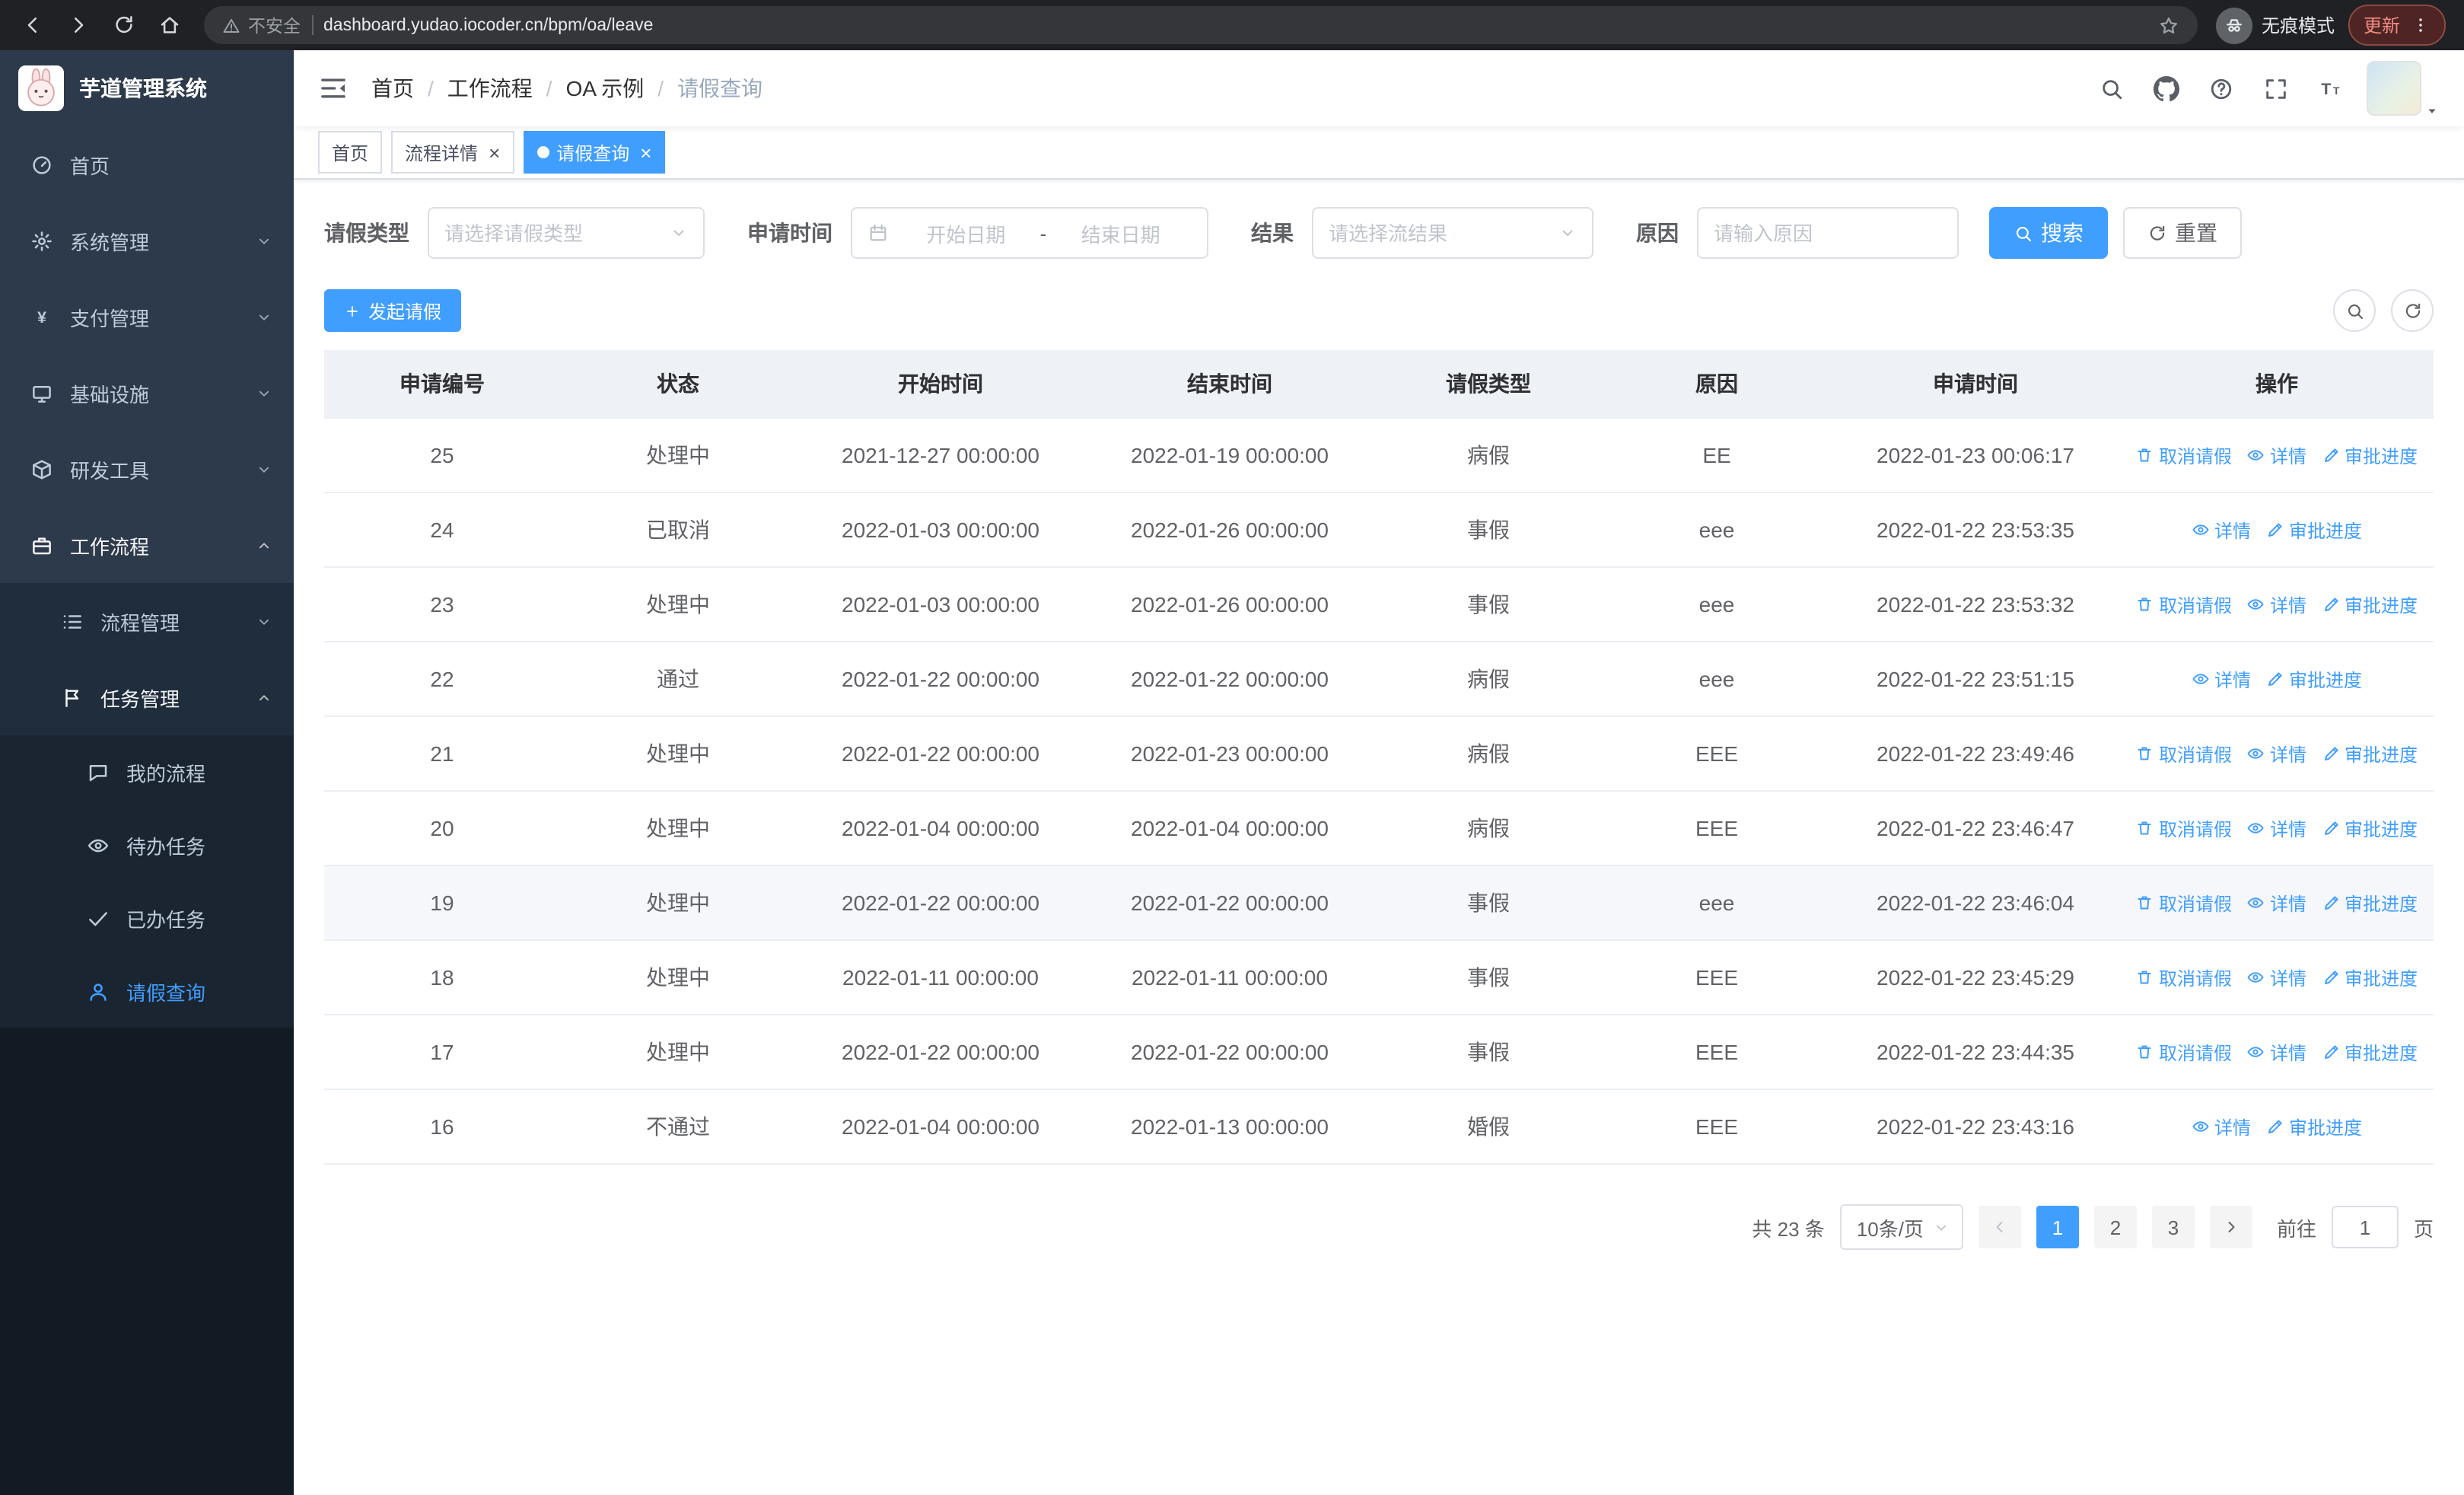  What do you see at coordinates (147, 469) in the screenshot?
I see `sidebar-item-dev-tools: 研发工具` at bounding box center [147, 469].